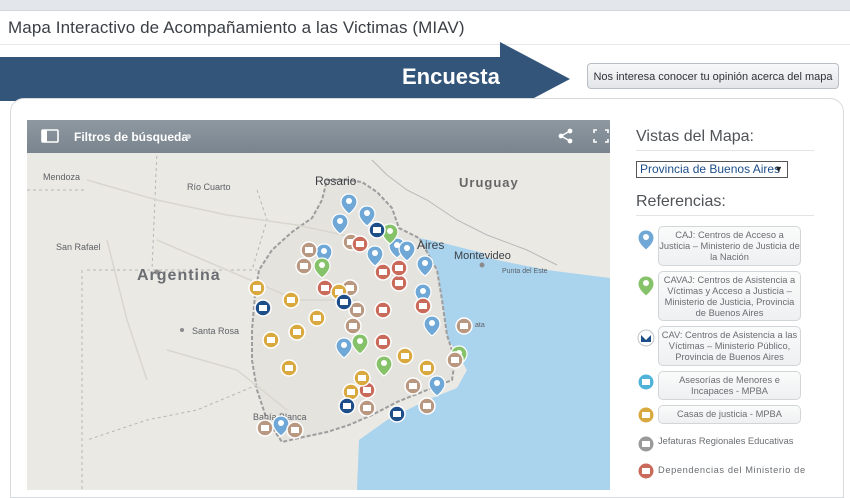  What do you see at coordinates (695, 136) in the screenshot?
I see `views-heading: Vistas del Mapa:` at bounding box center [695, 136].